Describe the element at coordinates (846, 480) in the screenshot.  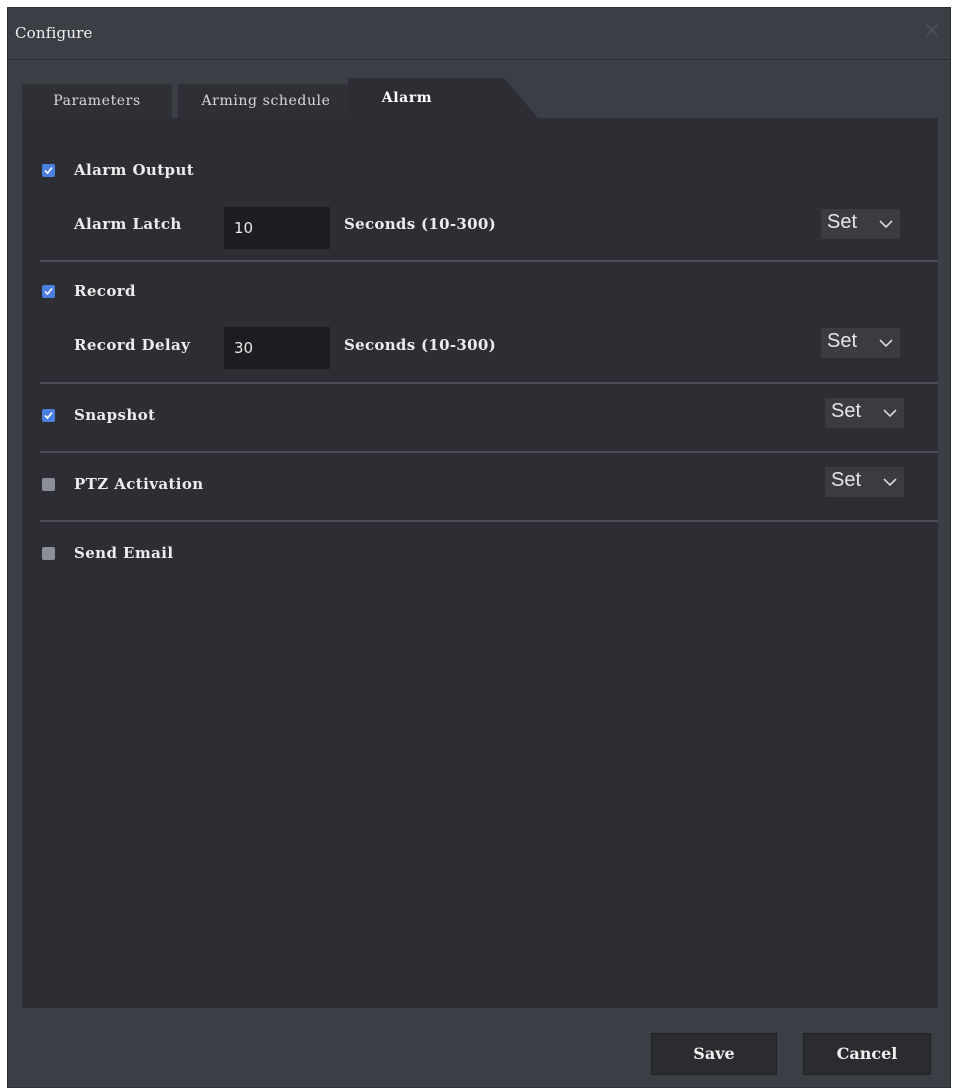
I see `ptz-activation-set-label: Set` at that location.